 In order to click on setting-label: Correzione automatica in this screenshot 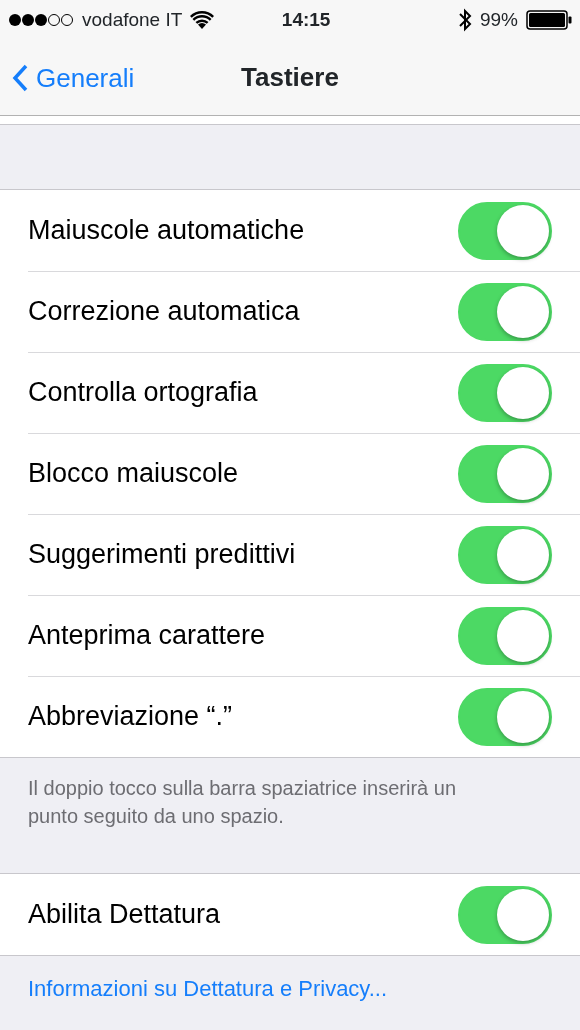, I will do `click(164, 312)`.